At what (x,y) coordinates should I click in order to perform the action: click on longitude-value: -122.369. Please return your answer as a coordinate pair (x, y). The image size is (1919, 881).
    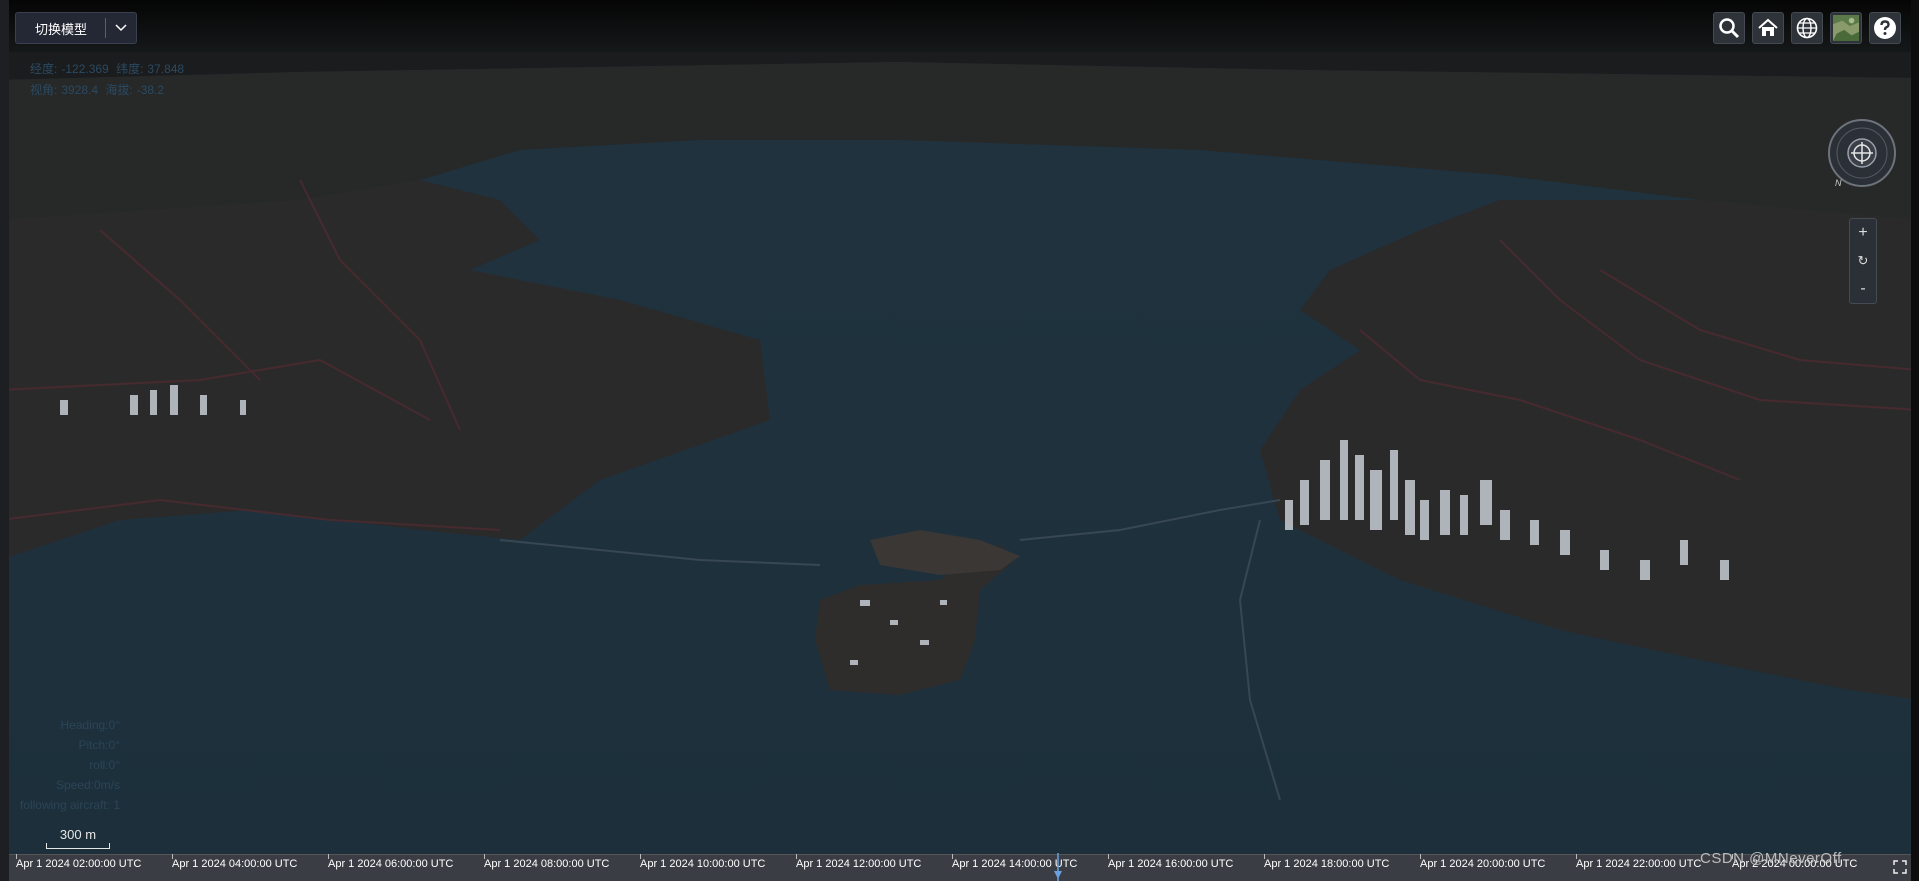
    Looking at the image, I should click on (85, 69).